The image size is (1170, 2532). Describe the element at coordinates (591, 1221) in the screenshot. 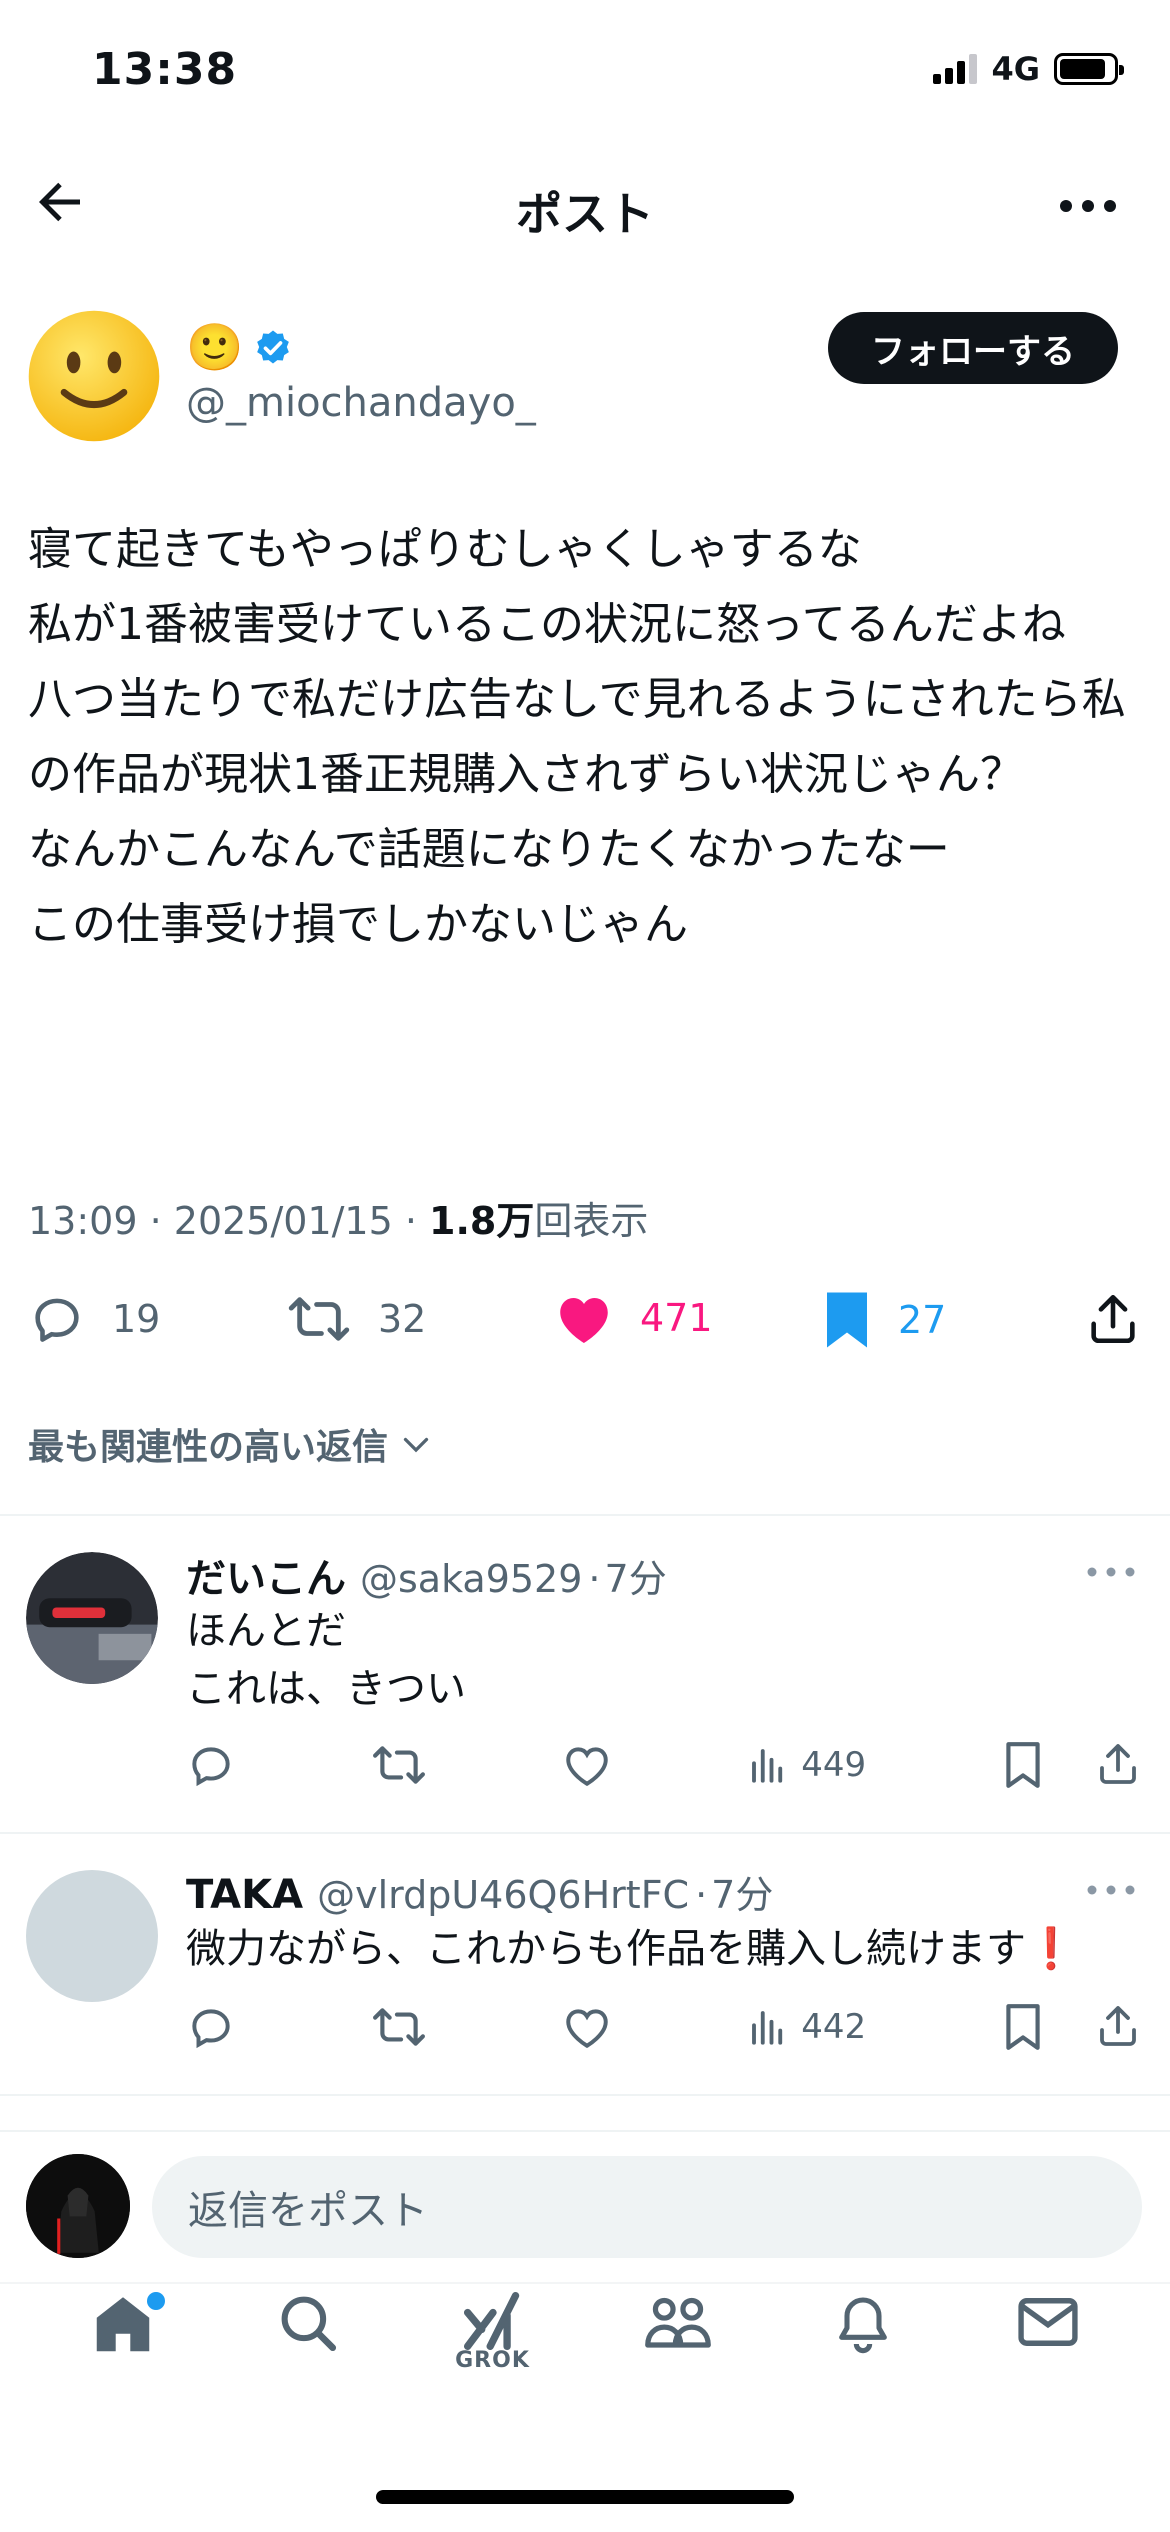

I see `view-suffix: 回表示` at that location.